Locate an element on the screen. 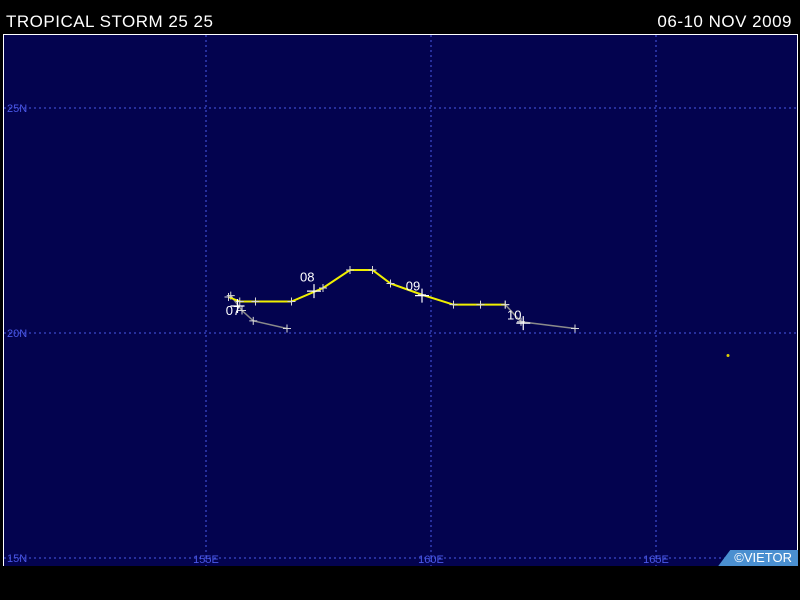 The height and width of the screenshot is (600, 800). date-label: 09 is located at coordinates (413, 285).